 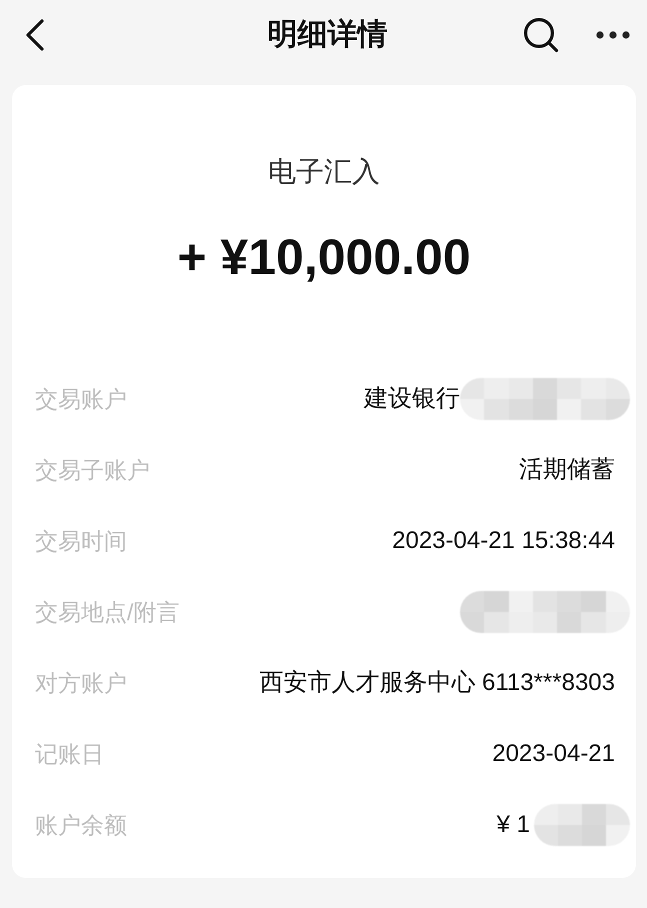 What do you see at coordinates (324, 257) in the screenshot?
I see `transaction-amount: + ¥10,000.00` at bounding box center [324, 257].